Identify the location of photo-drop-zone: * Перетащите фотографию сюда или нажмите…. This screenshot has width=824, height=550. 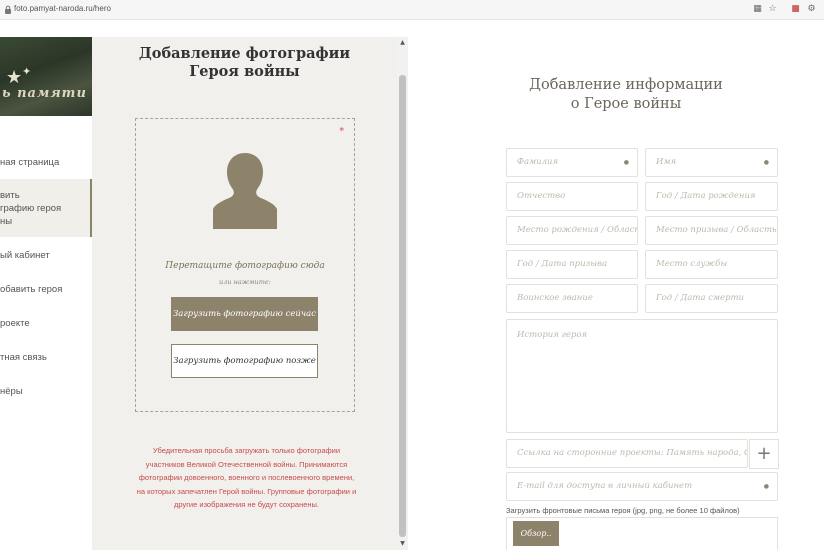
(245, 265).